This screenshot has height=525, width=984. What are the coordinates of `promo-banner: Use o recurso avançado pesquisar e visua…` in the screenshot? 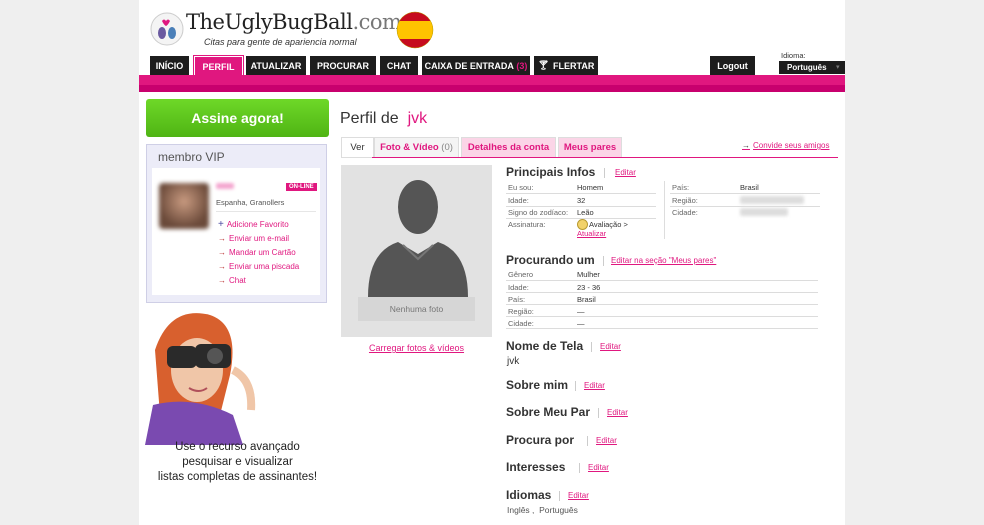 It's located at (237, 400).